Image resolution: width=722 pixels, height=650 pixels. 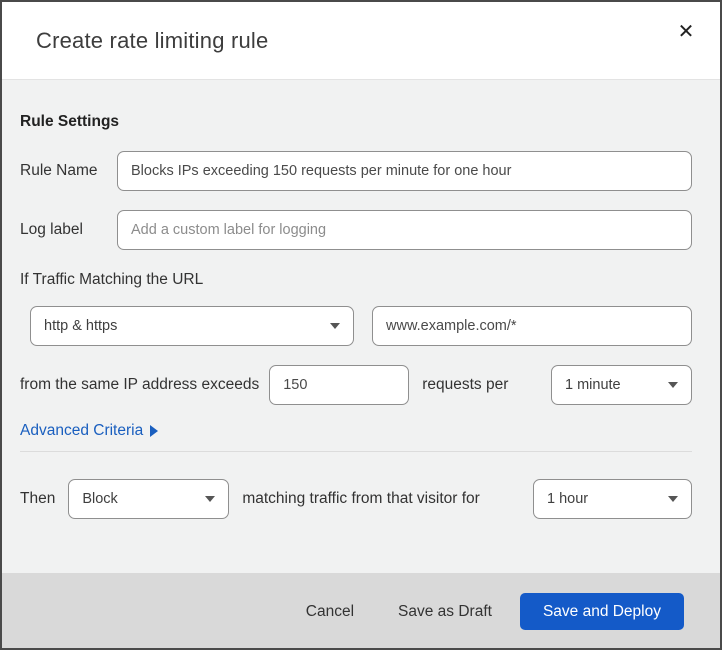 I want to click on close-button: ✕, so click(x=686, y=32).